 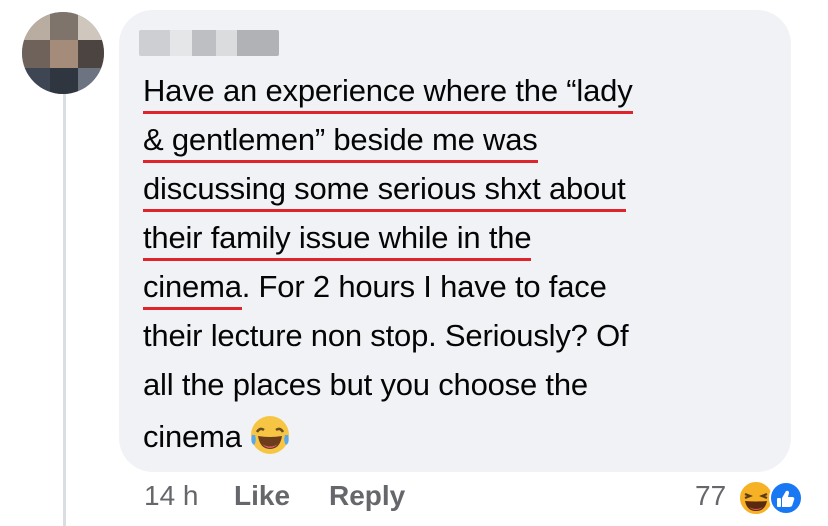 I want to click on thread-line, so click(x=64, y=307).